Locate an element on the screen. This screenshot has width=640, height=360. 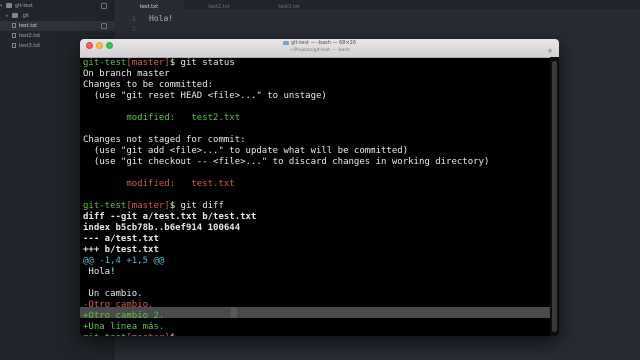
window-title-text: git-test — -bash — 68×26 is located at coordinates (323, 43).